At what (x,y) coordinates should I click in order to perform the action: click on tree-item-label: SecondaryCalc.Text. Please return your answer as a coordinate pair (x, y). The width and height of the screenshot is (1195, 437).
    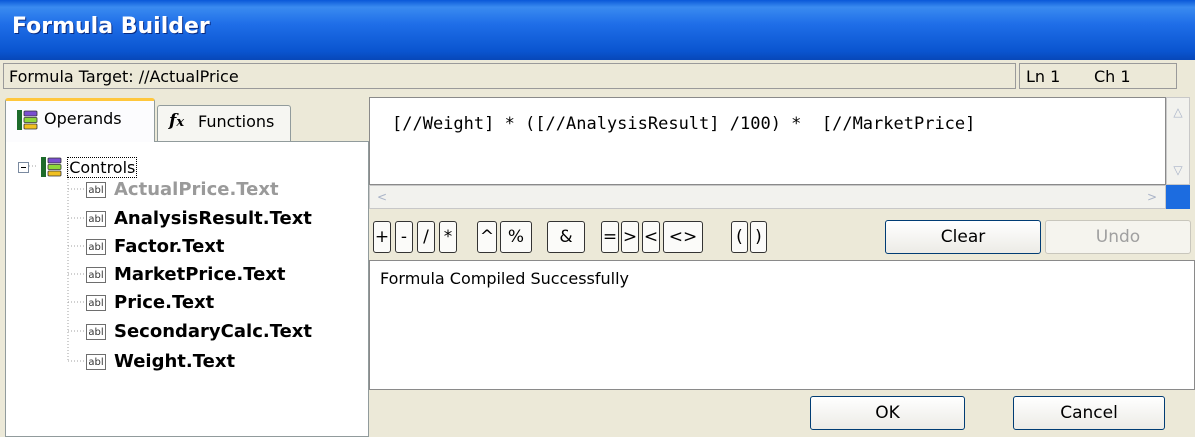
    Looking at the image, I should click on (213, 331).